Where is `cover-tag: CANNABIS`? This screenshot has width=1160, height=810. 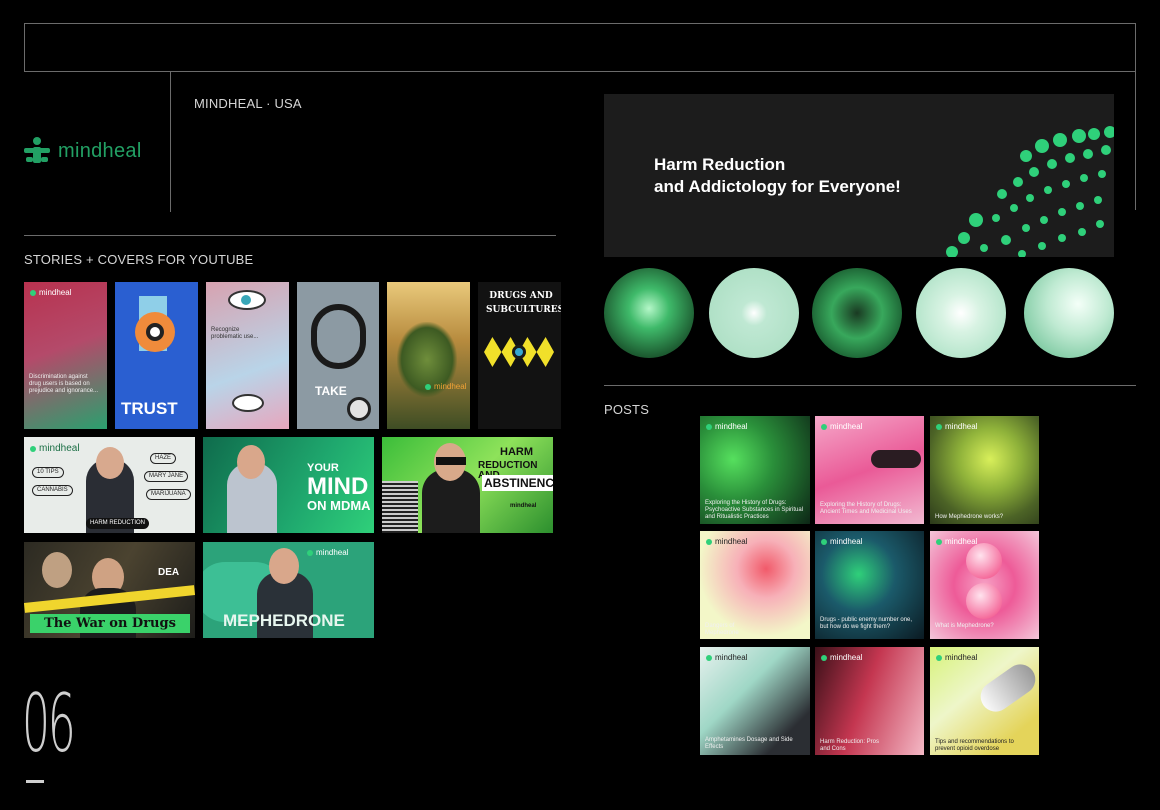
cover-tag: CANNABIS is located at coordinates (52, 491).